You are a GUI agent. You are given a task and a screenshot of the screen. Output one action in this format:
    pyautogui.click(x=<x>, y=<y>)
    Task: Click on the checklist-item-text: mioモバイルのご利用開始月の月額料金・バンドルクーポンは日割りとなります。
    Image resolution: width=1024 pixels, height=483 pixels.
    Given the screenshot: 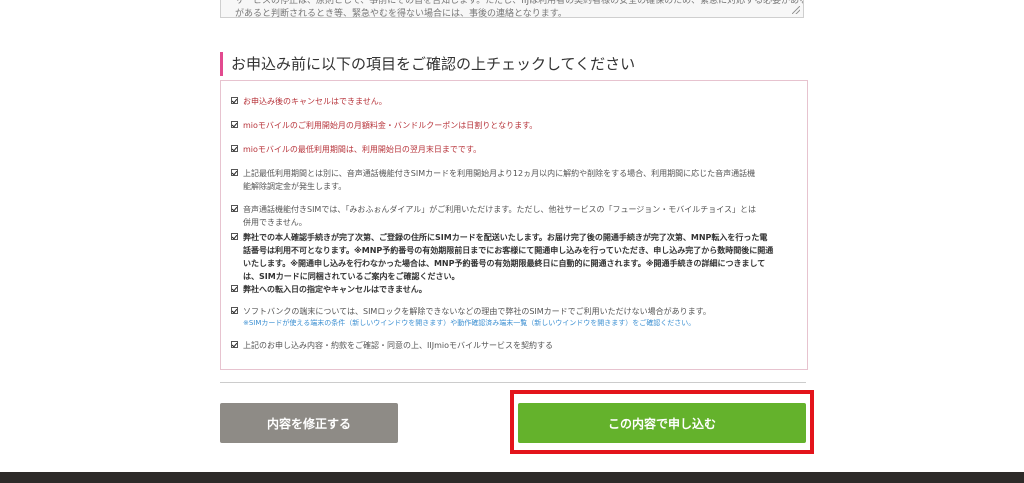 What is the action you would take?
    pyautogui.click(x=390, y=125)
    